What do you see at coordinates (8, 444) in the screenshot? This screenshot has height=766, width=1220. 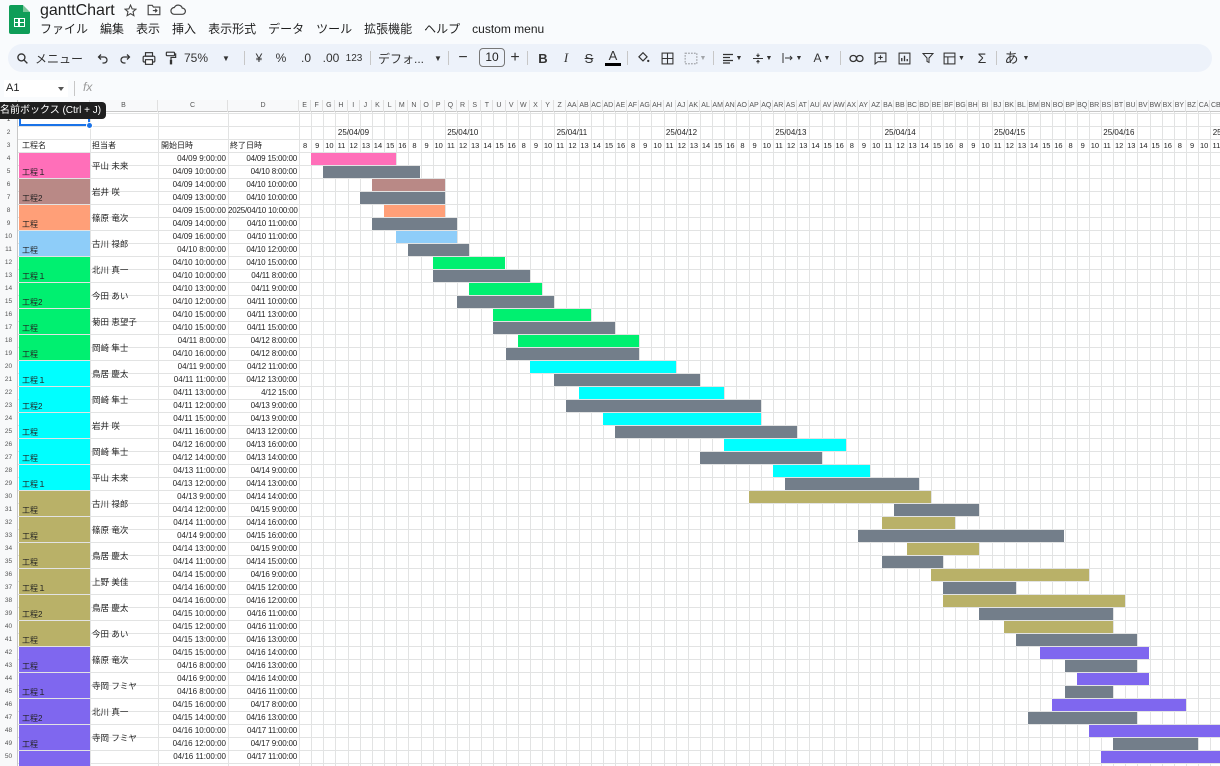 I see `row-header: 26` at bounding box center [8, 444].